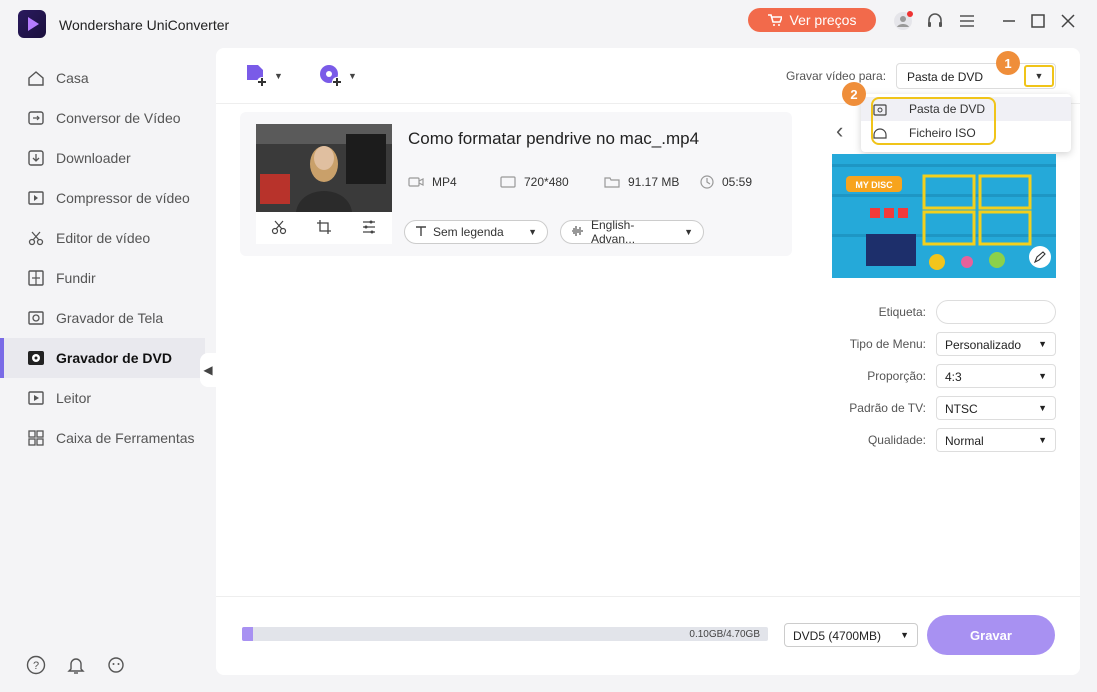 The image size is (1097, 692). Describe the element at coordinates (257, 76) in the screenshot. I see `add-file-icon` at that location.